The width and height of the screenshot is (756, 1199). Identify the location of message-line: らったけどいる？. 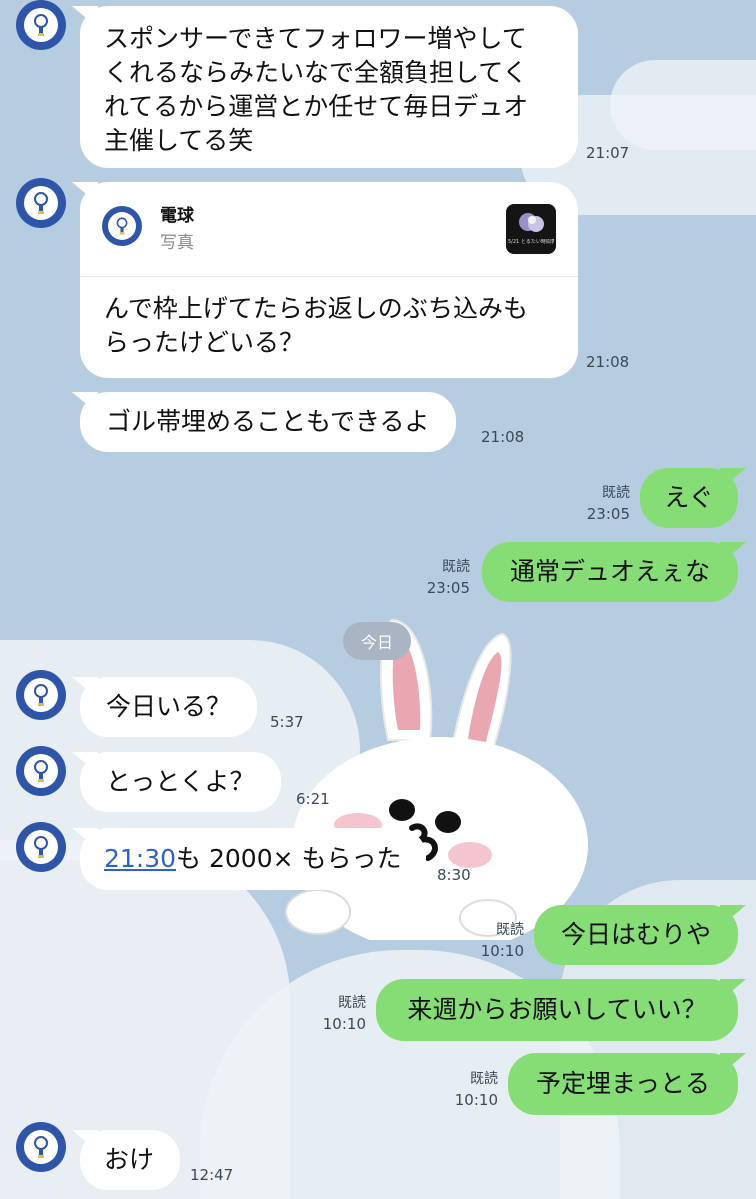
(204, 342).